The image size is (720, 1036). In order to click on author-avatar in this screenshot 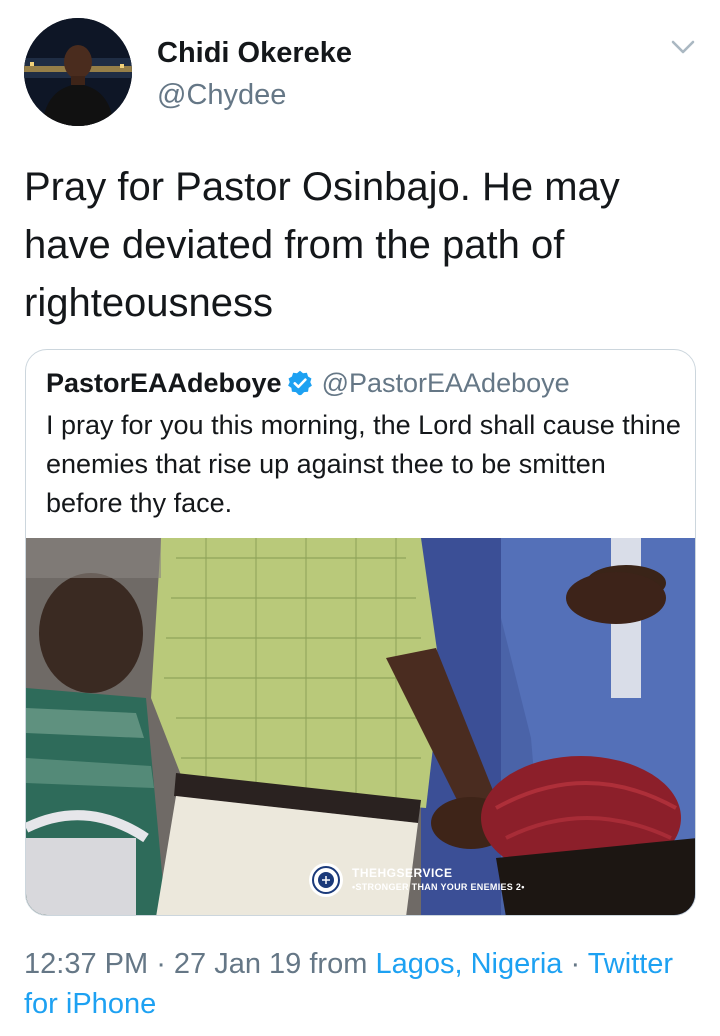, I will do `click(78, 72)`.